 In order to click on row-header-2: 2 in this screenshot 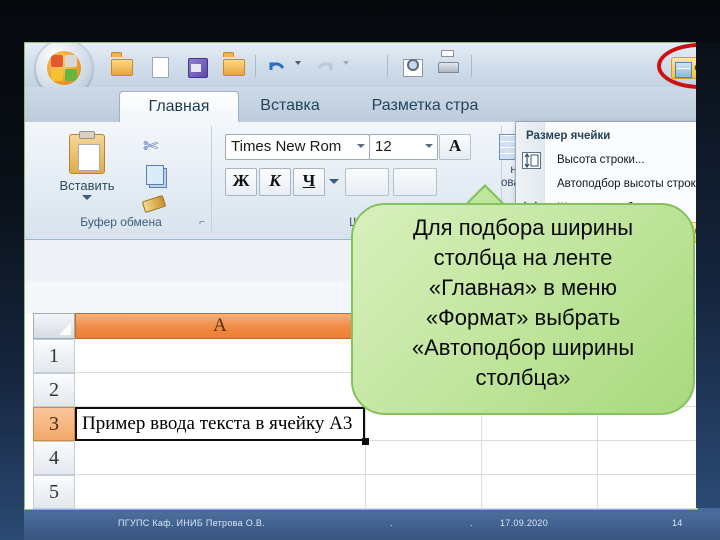, I will do `click(54, 390)`.